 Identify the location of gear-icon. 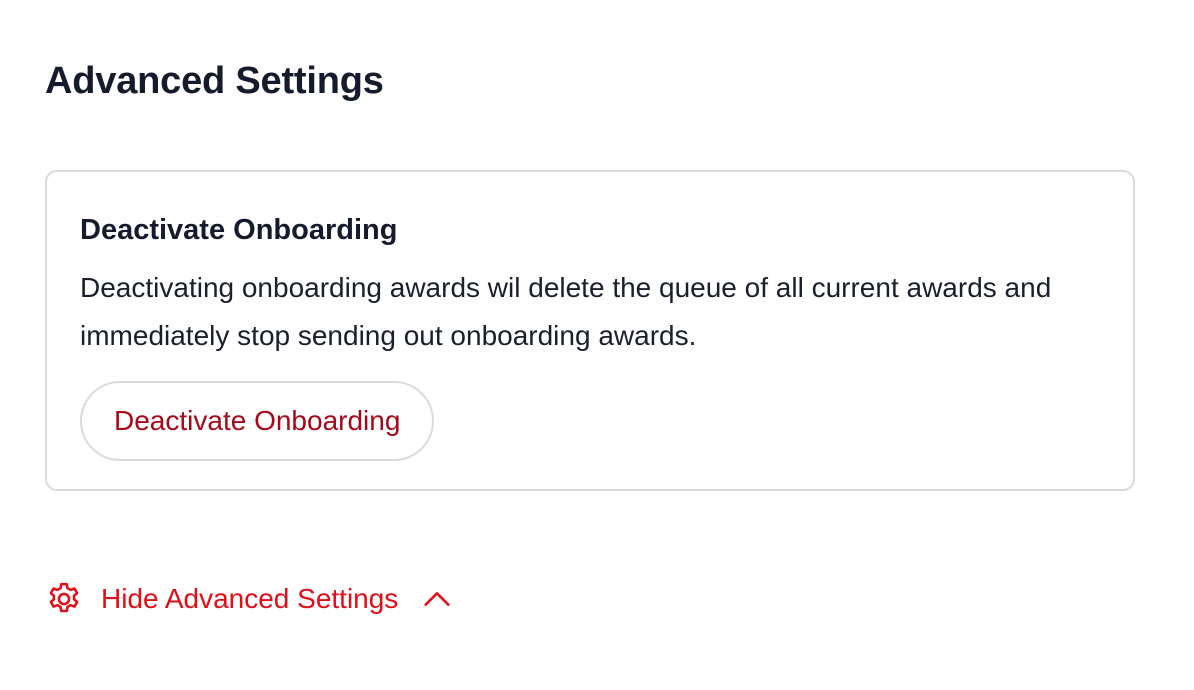
(64, 599).